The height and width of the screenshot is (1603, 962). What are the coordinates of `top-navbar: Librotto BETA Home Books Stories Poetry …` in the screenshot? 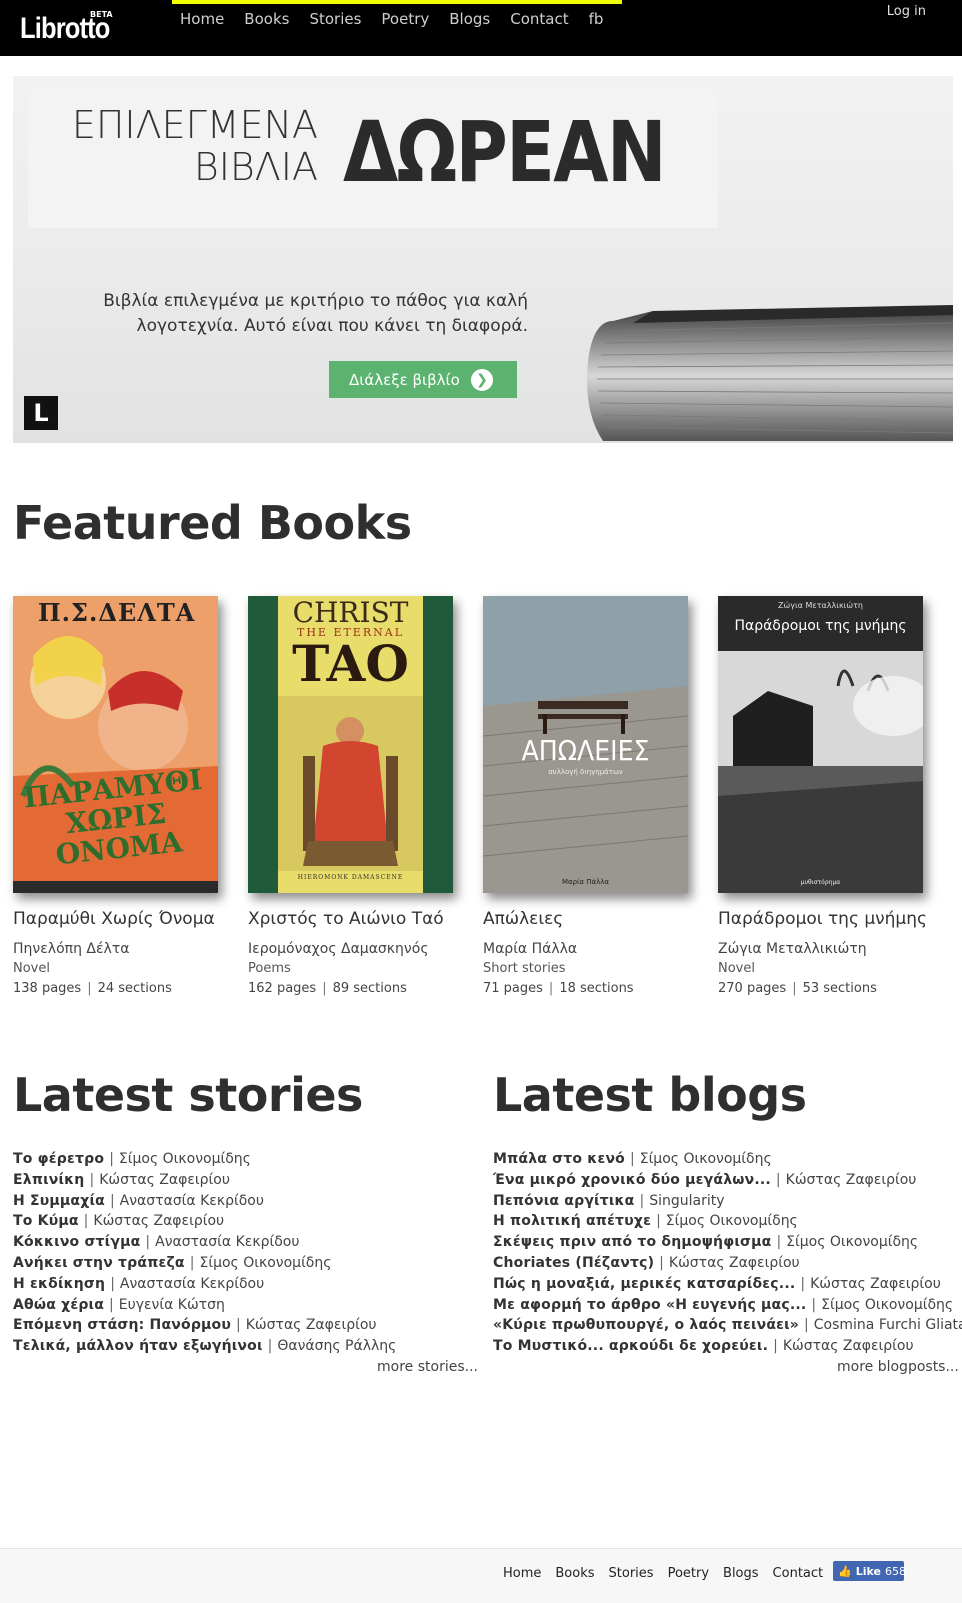 It's located at (481, 28).